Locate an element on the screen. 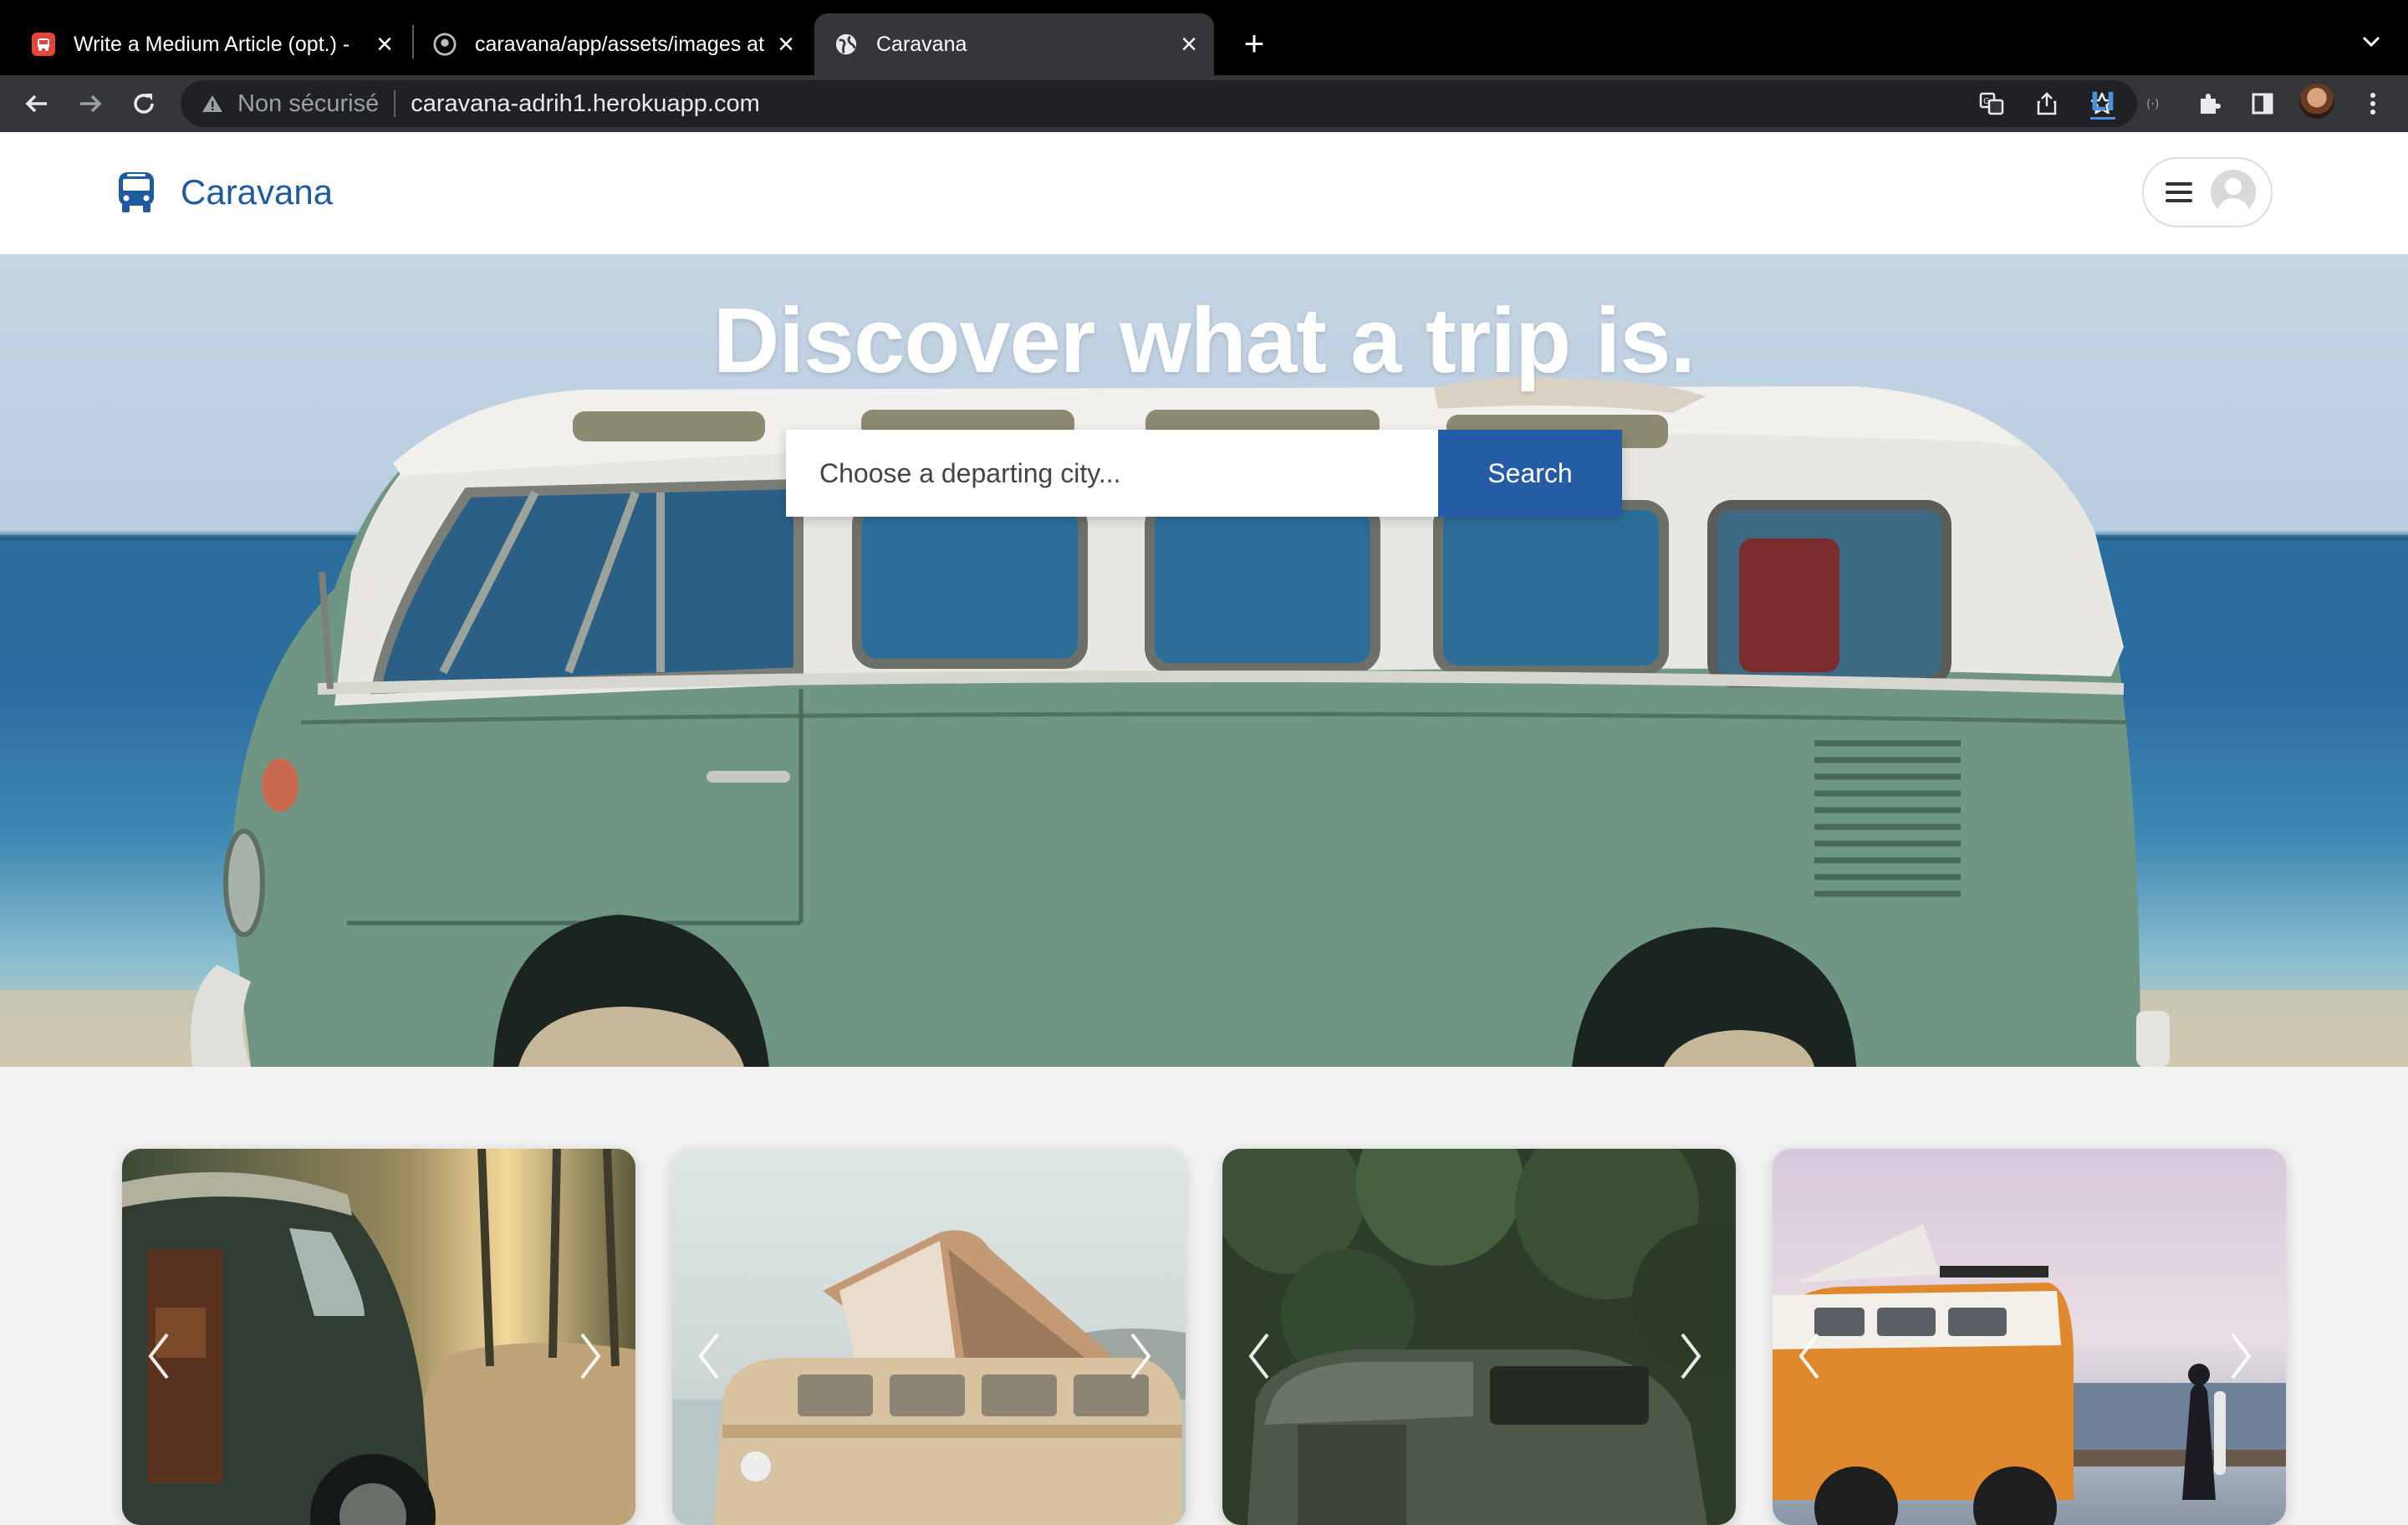 Image resolution: width=2408 pixels, height=1525 pixels. city-search-form: Search is located at coordinates (1204, 473).